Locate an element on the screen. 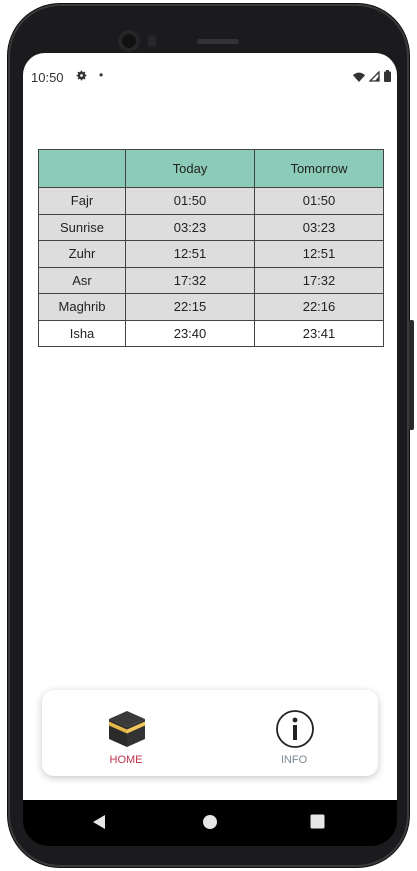 The image size is (417, 871). status-time: 10:50 is located at coordinates (47, 77).